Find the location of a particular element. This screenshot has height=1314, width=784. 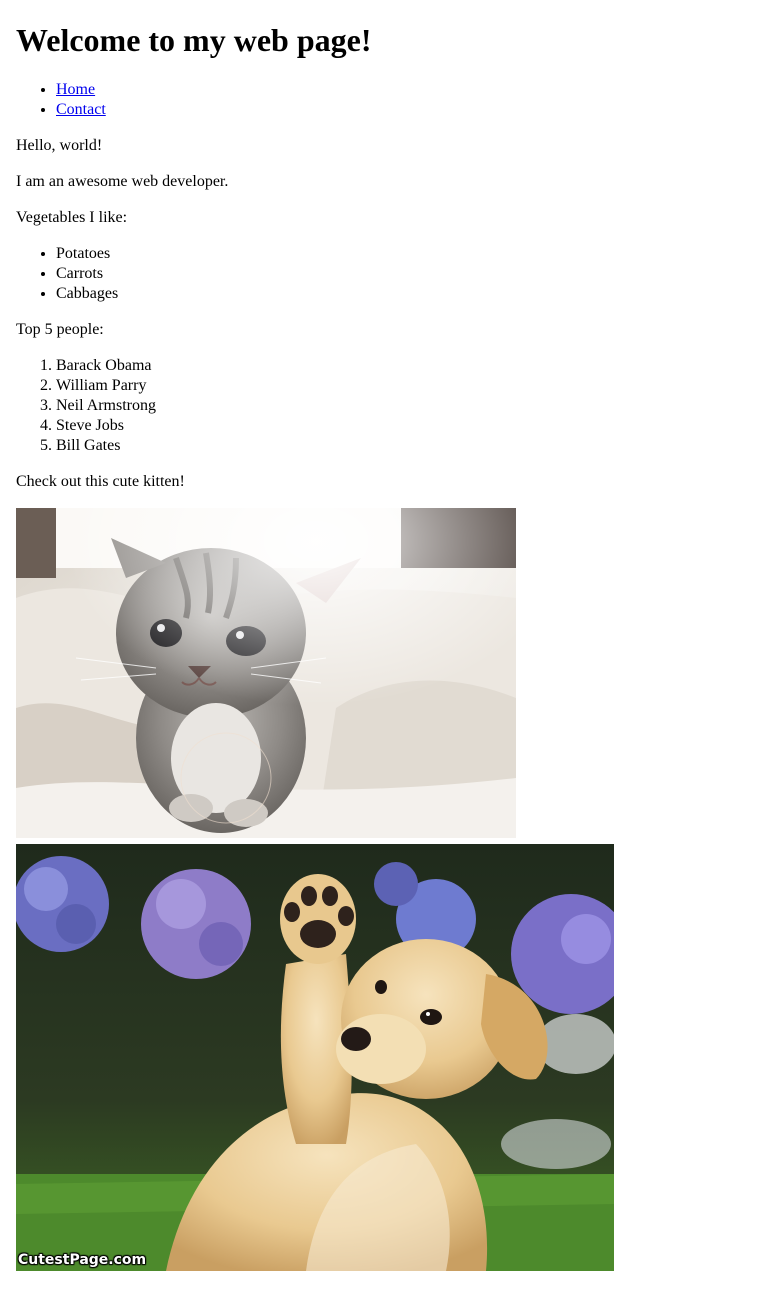

vegetables-list: Potatoes Carrots Cabbages is located at coordinates (392, 274).